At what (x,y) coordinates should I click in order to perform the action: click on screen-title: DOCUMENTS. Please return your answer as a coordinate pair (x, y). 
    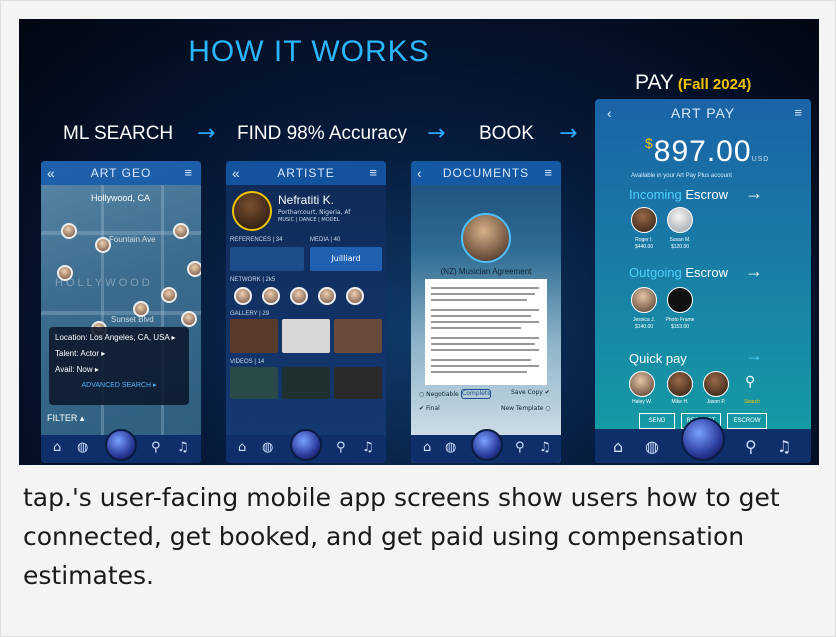
    Looking at the image, I should click on (486, 173).